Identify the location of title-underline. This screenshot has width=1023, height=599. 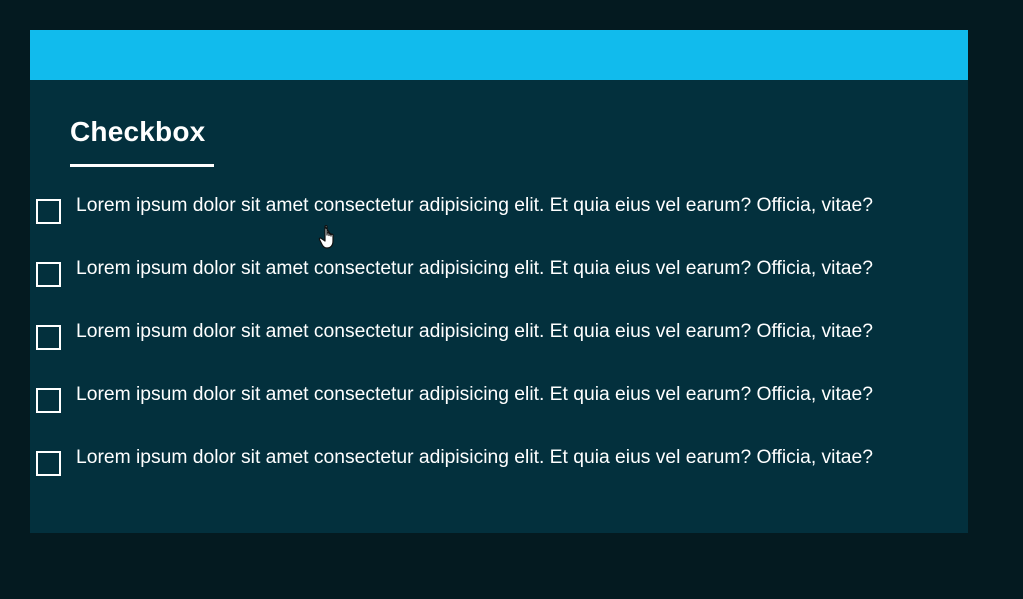
(142, 165).